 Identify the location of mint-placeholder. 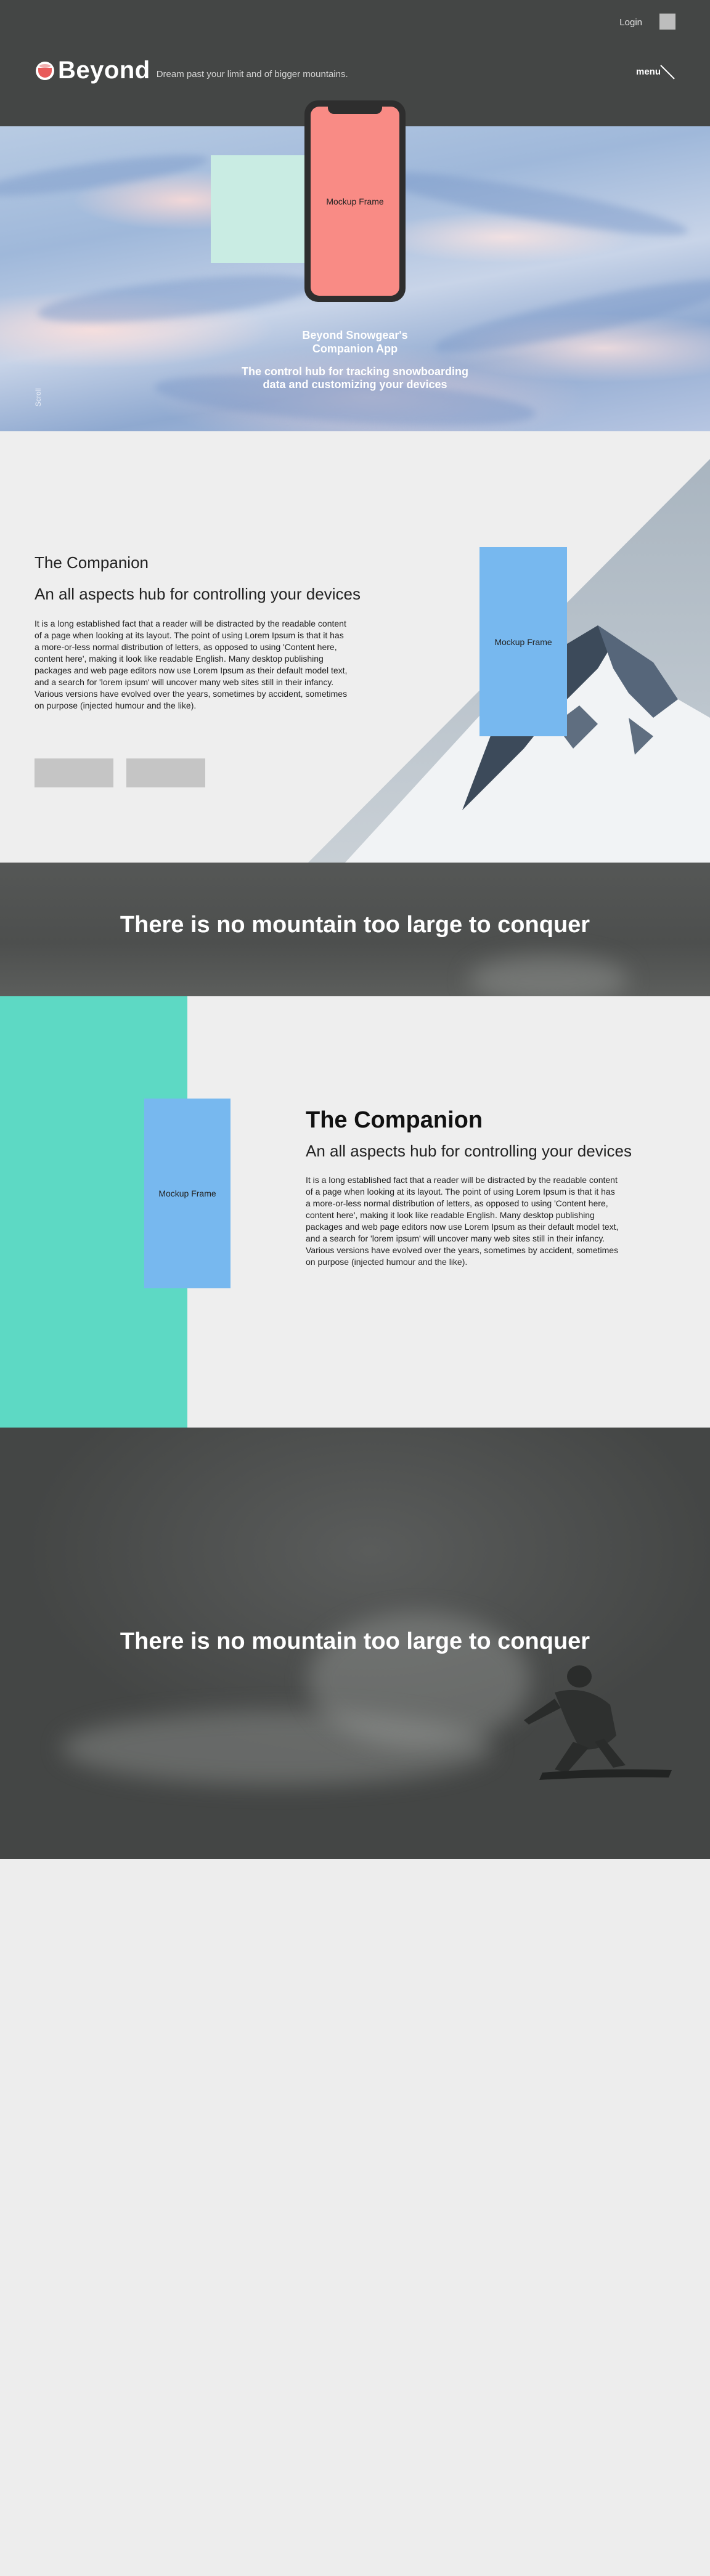
(257, 209).